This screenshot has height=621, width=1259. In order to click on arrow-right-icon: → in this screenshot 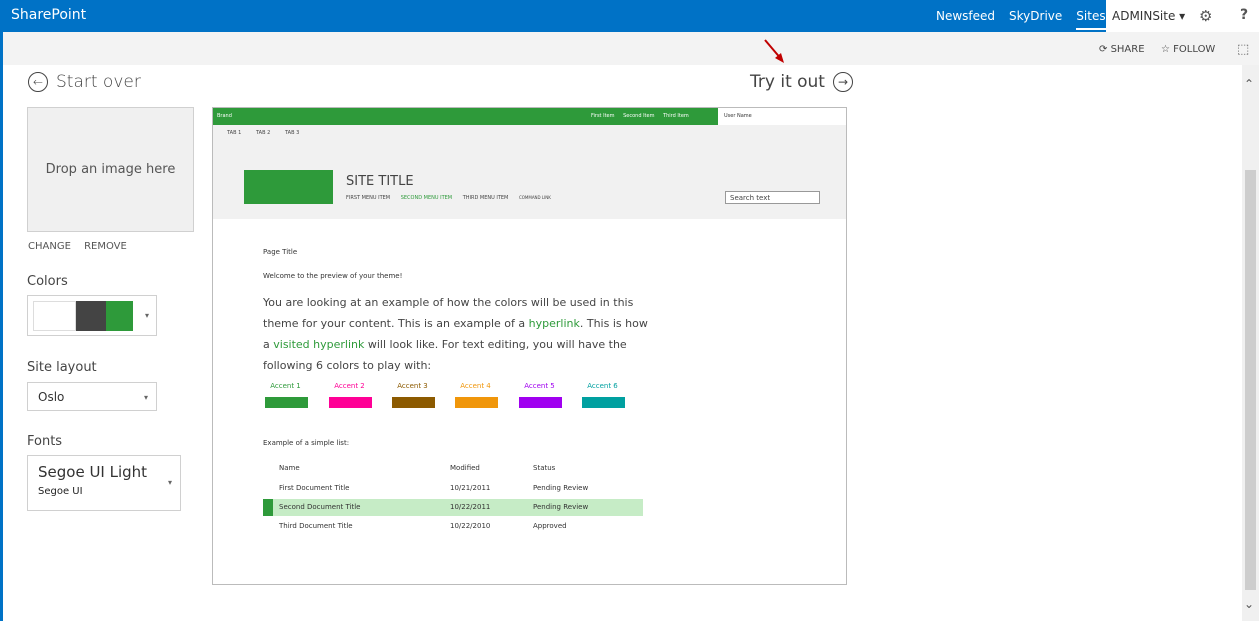, I will do `click(842, 82)`.